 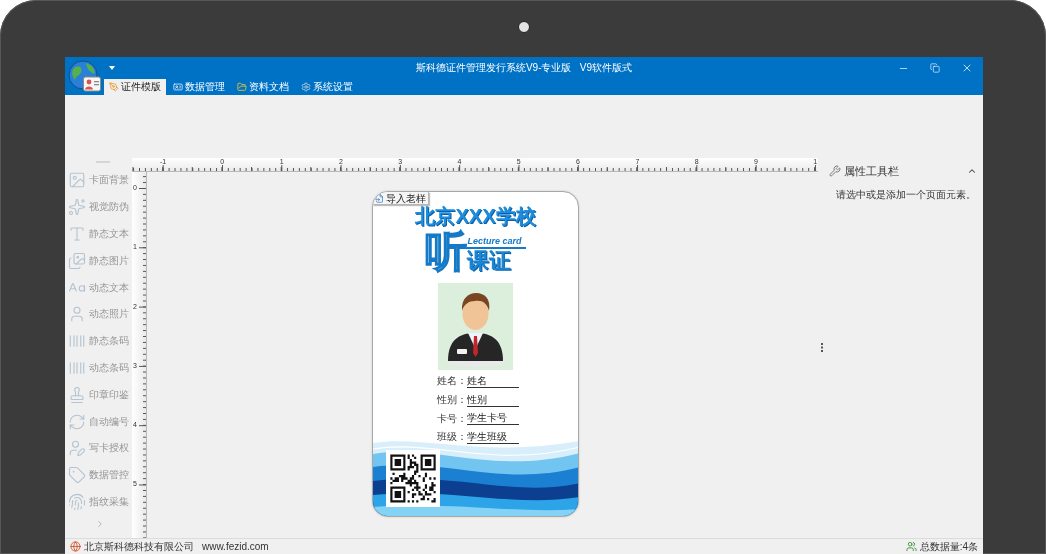 I want to click on camera-icon, so click(x=524, y=27).